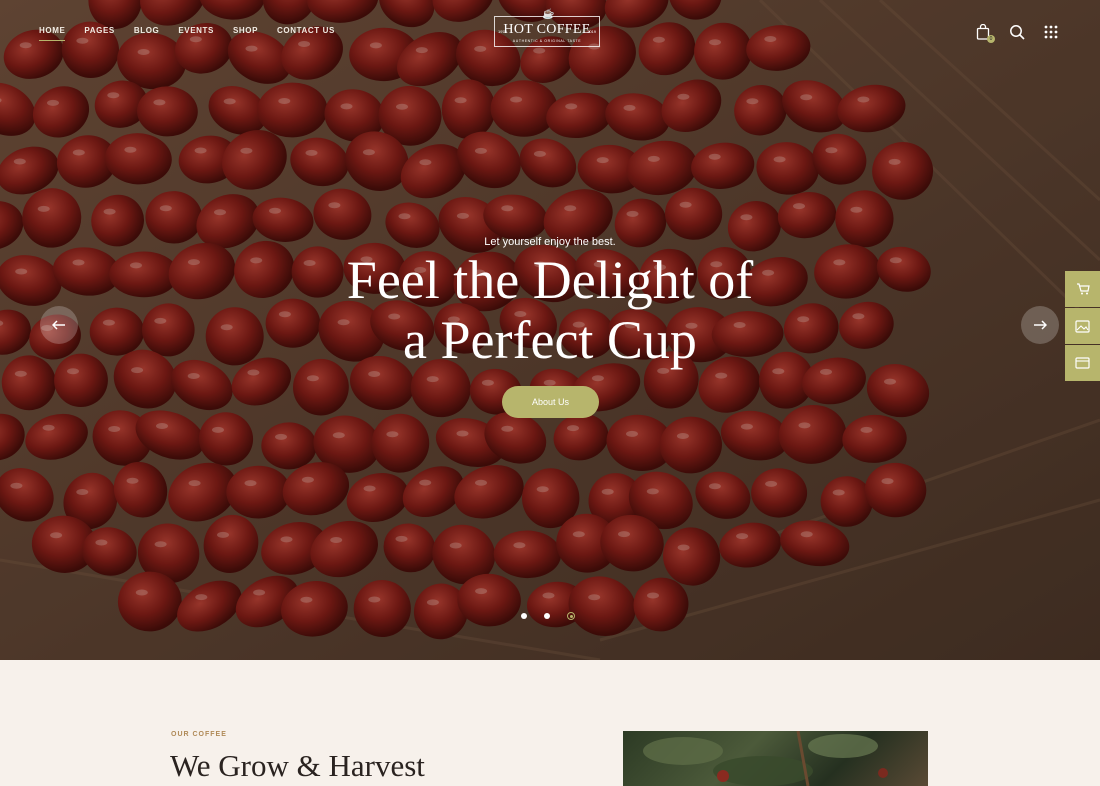  Describe the element at coordinates (571, 616) in the screenshot. I see `slider-dot-active` at that location.